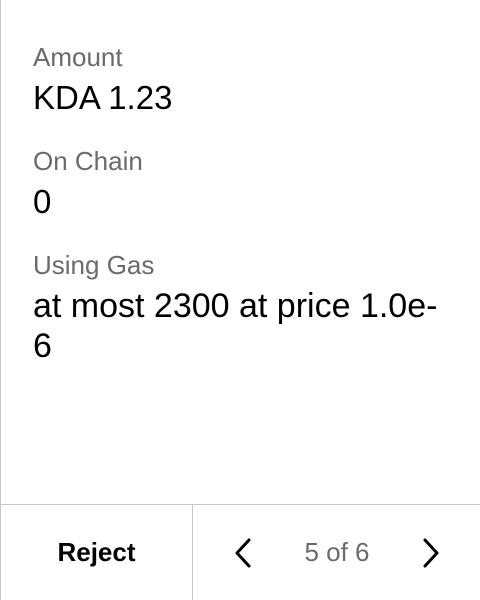 The width and height of the screenshot is (480, 600). I want to click on amount-label: Amount, so click(78, 57).